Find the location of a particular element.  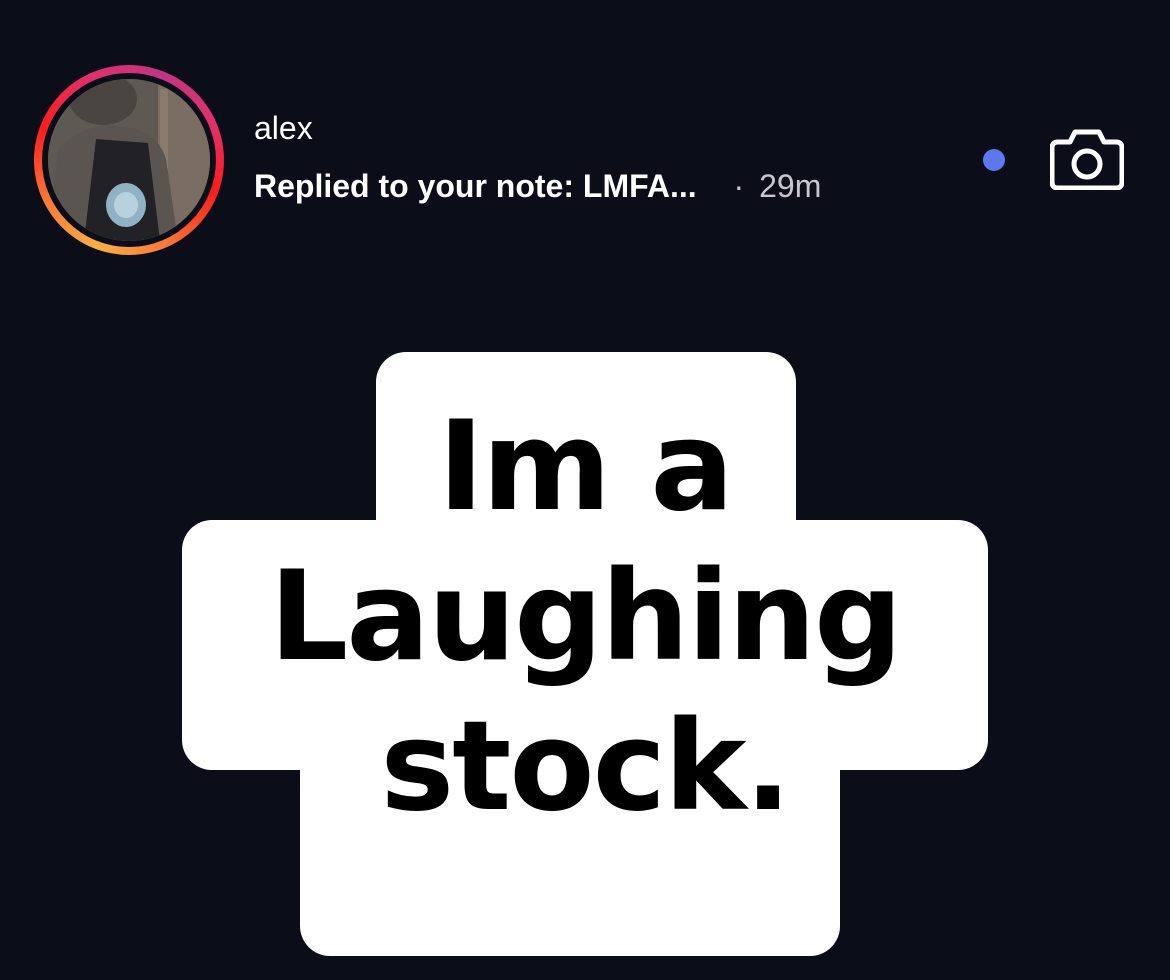

username: alex is located at coordinates (283, 128).